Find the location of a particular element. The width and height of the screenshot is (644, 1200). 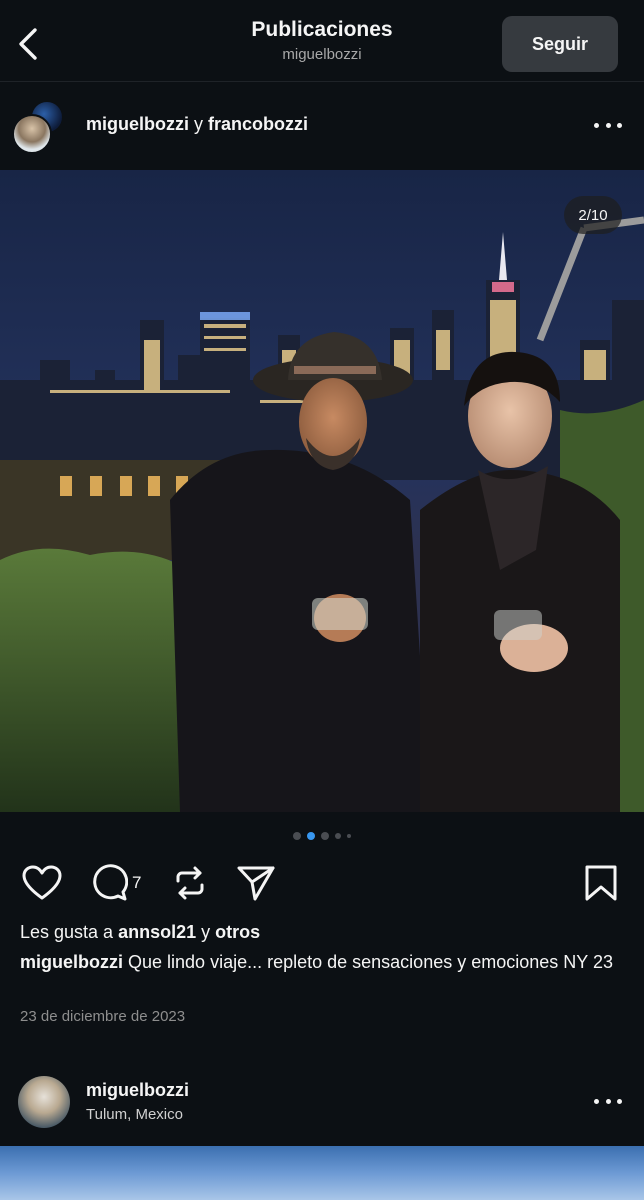

bookmark-icon is located at coordinates (601, 883).